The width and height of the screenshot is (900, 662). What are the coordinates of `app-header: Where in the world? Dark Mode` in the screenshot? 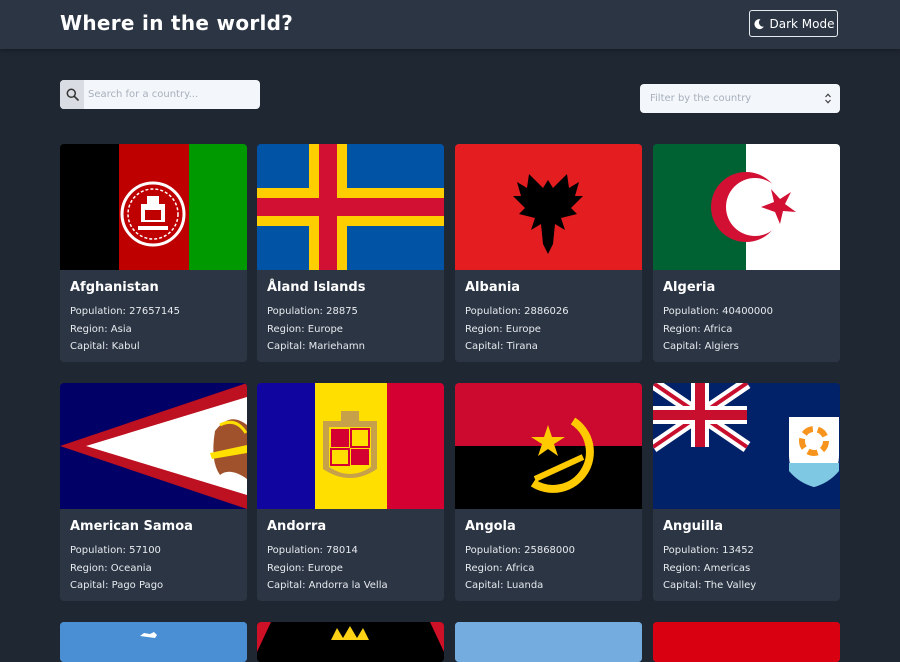 It's located at (450, 24).